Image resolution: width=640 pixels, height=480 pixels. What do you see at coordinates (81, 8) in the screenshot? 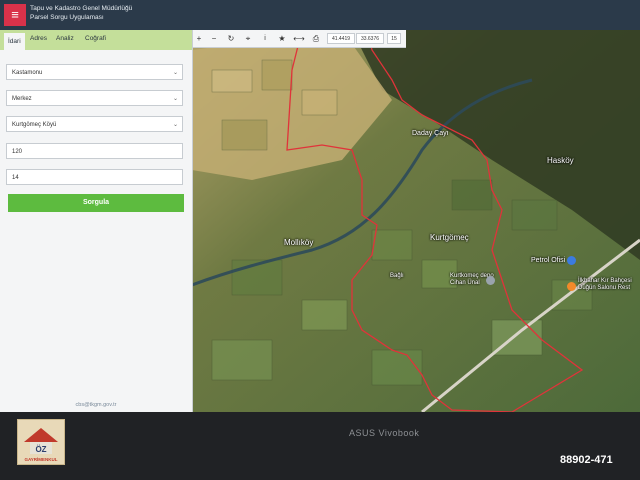
I see `app-title-line1: Tapu ve Kadastro Genel Müdürlüğü` at bounding box center [81, 8].